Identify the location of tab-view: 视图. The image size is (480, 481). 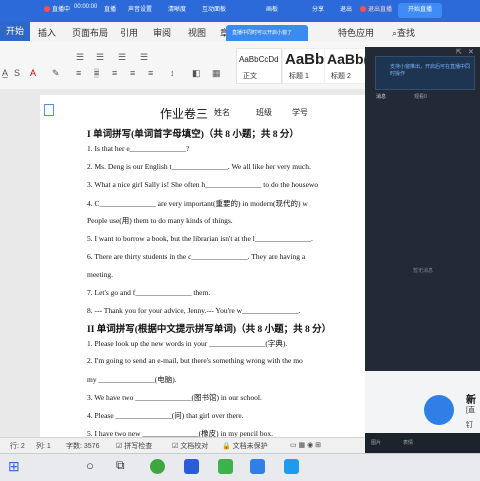
(197, 32).